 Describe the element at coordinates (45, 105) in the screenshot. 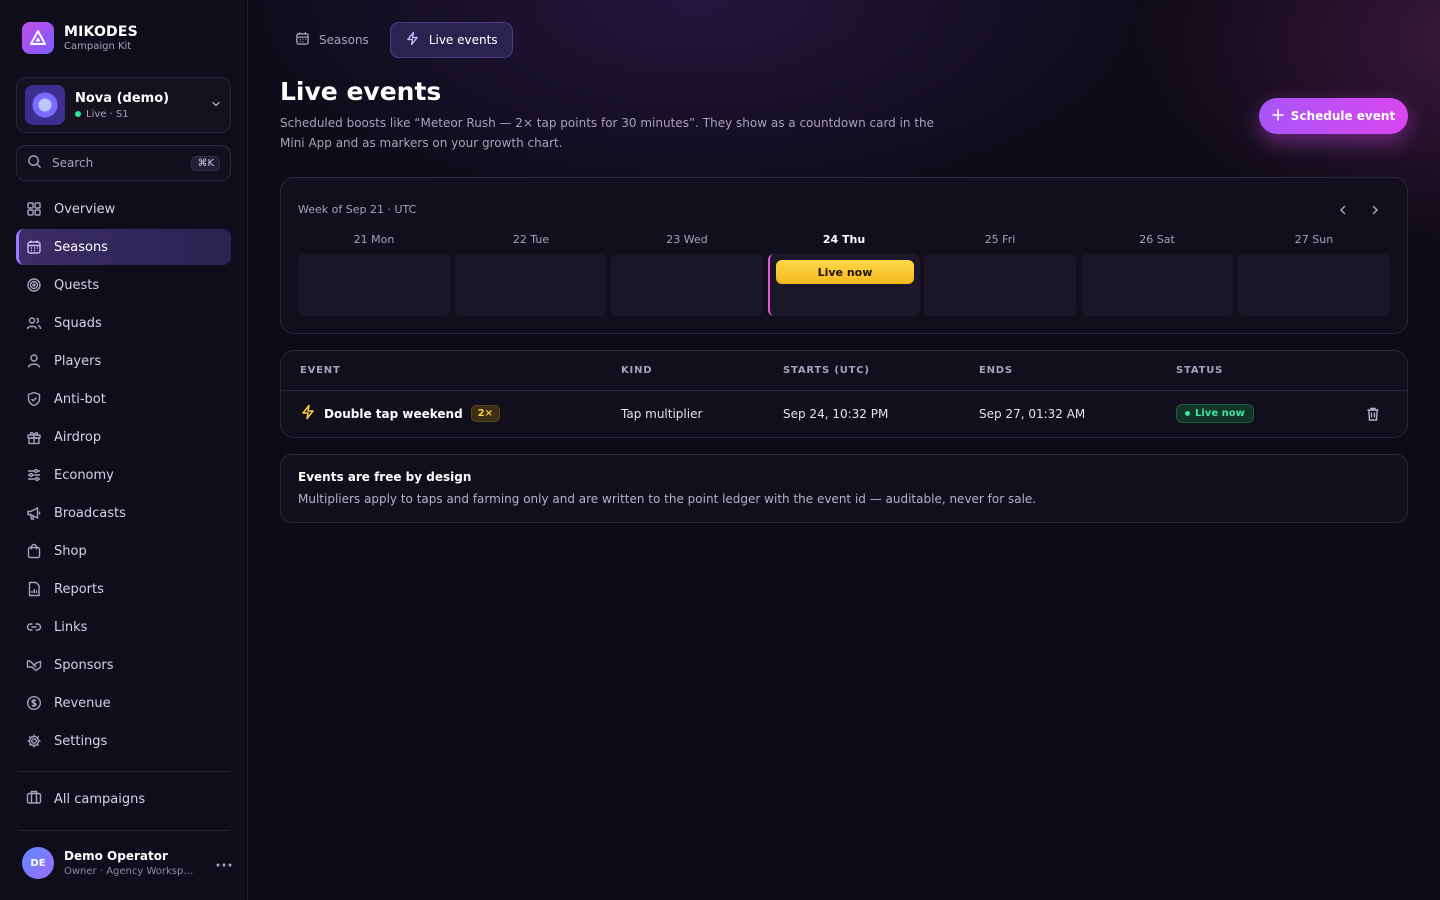

I see `campaign-avatar` at that location.